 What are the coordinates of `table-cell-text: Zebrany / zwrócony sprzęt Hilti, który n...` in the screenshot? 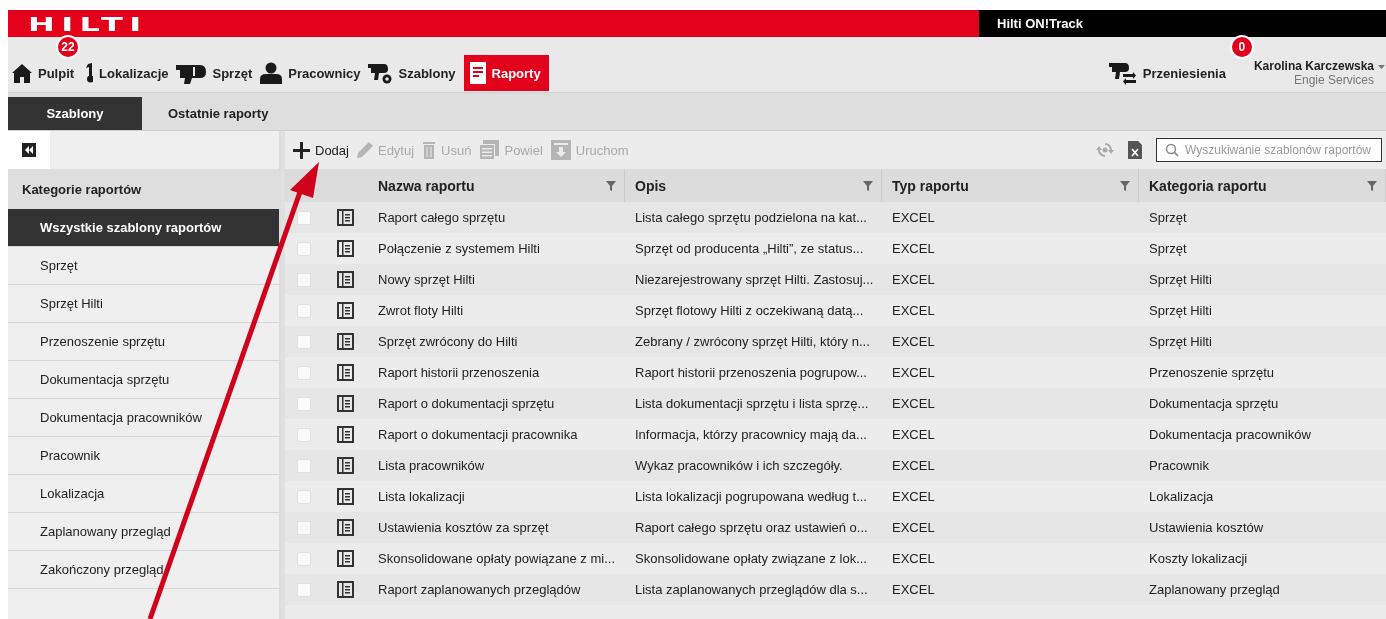 It's located at (752, 341).